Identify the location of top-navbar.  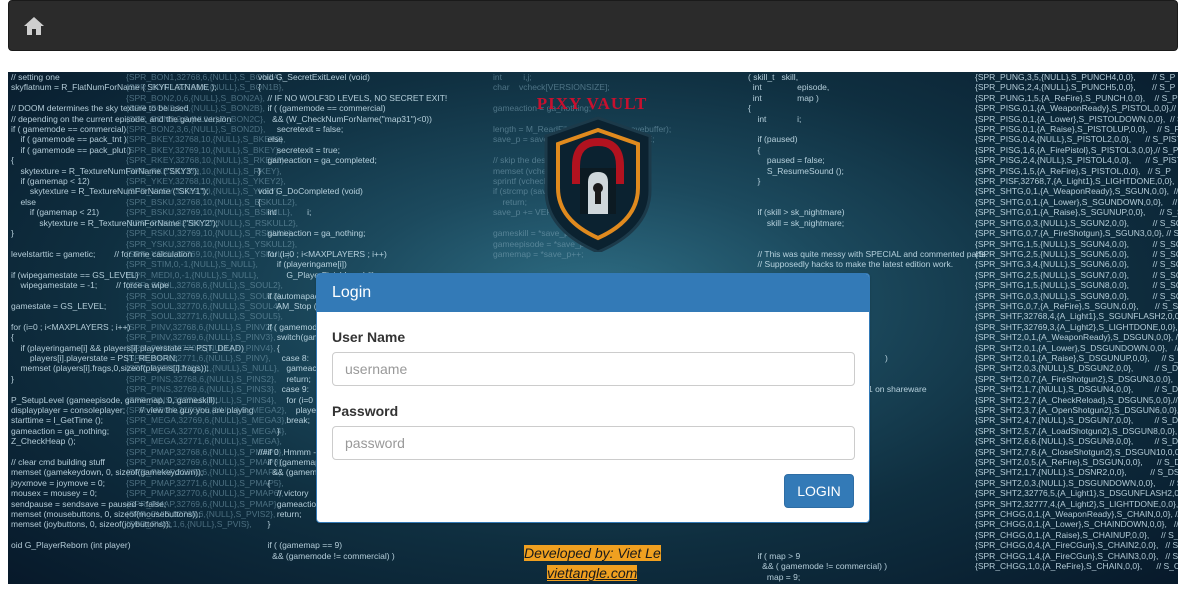
(593, 25).